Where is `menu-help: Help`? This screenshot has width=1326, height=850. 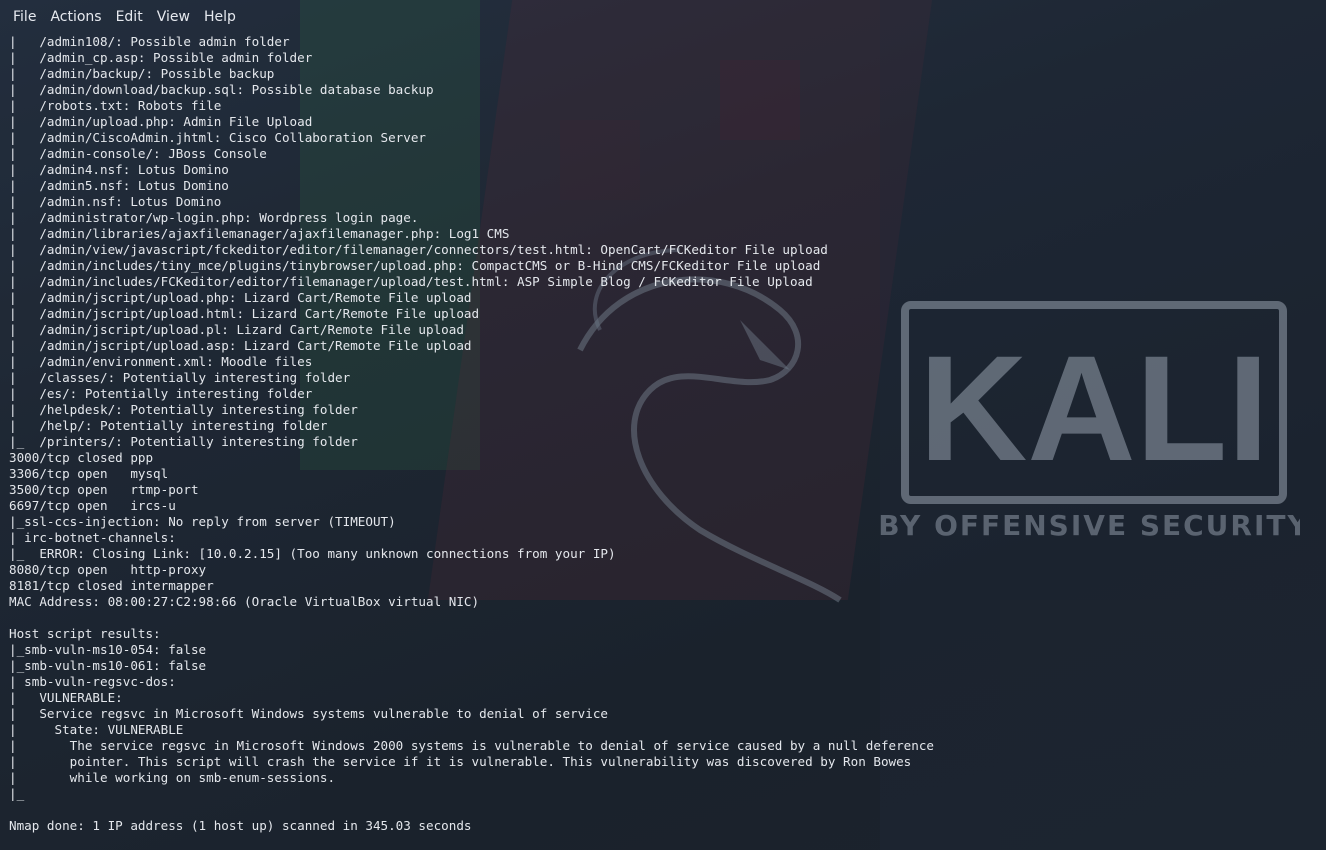 menu-help: Help is located at coordinates (220, 17).